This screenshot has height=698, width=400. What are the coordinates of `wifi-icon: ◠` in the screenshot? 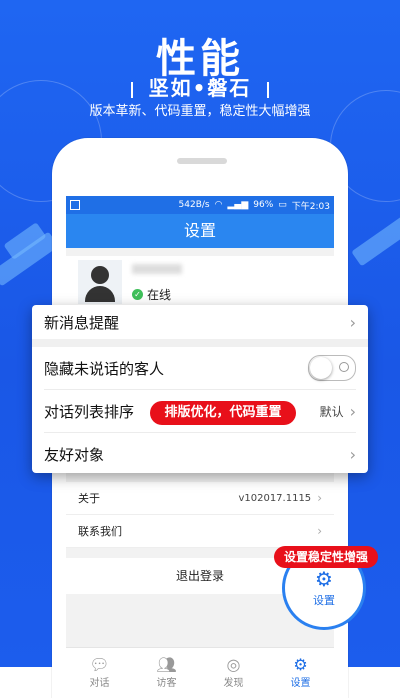 It's located at (218, 205).